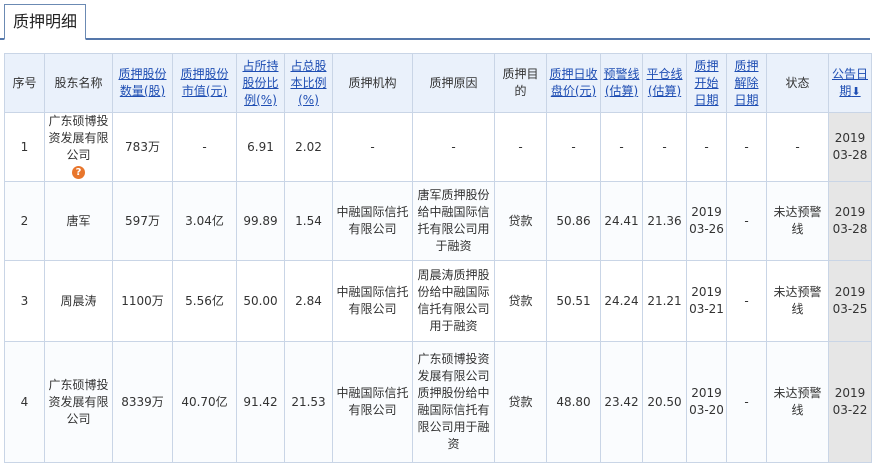 Image resolution: width=874 pixels, height=463 pixels. I want to click on cell-value: 3.04亿, so click(204, 221).